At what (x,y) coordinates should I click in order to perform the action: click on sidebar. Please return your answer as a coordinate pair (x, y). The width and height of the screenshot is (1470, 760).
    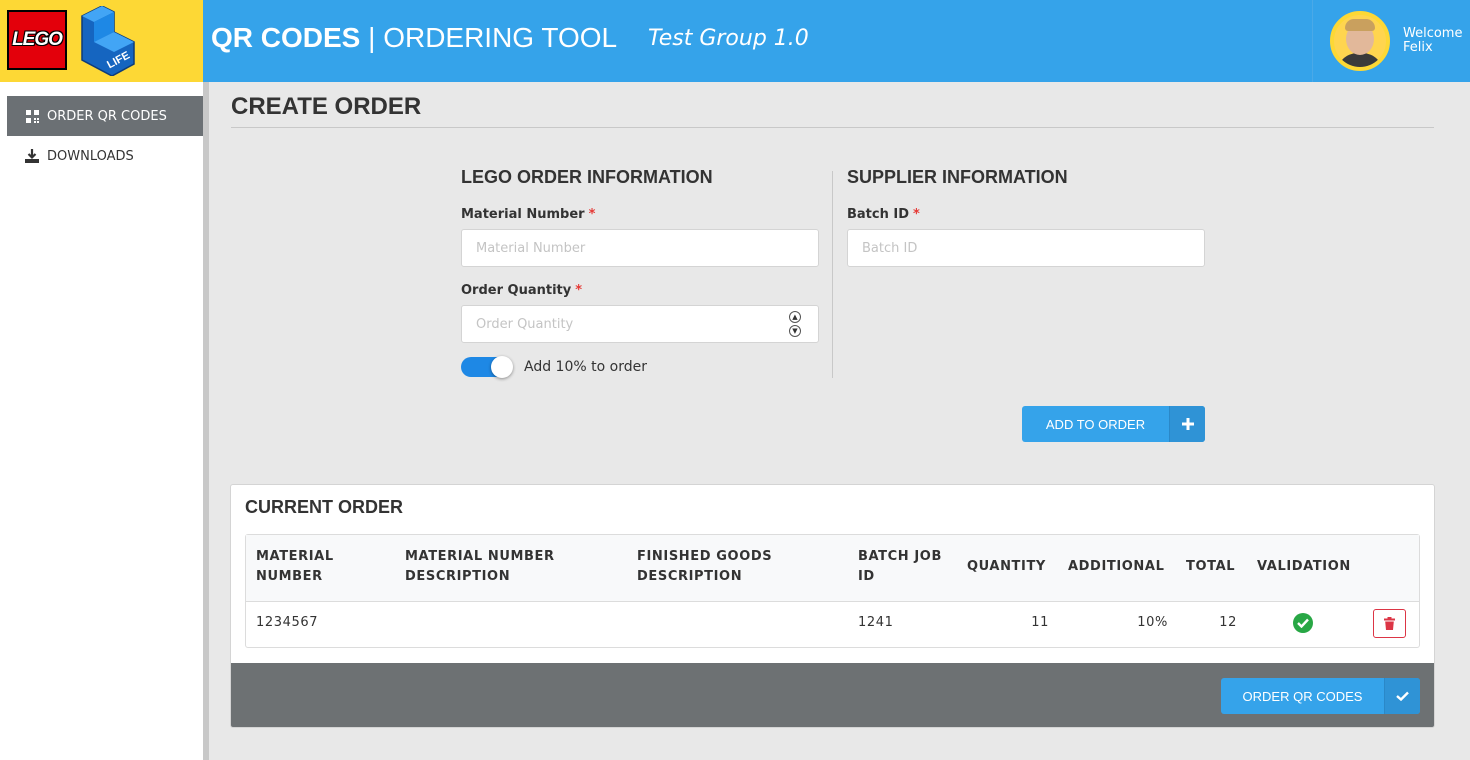
    Looking at the image, I should click on (101, 421).